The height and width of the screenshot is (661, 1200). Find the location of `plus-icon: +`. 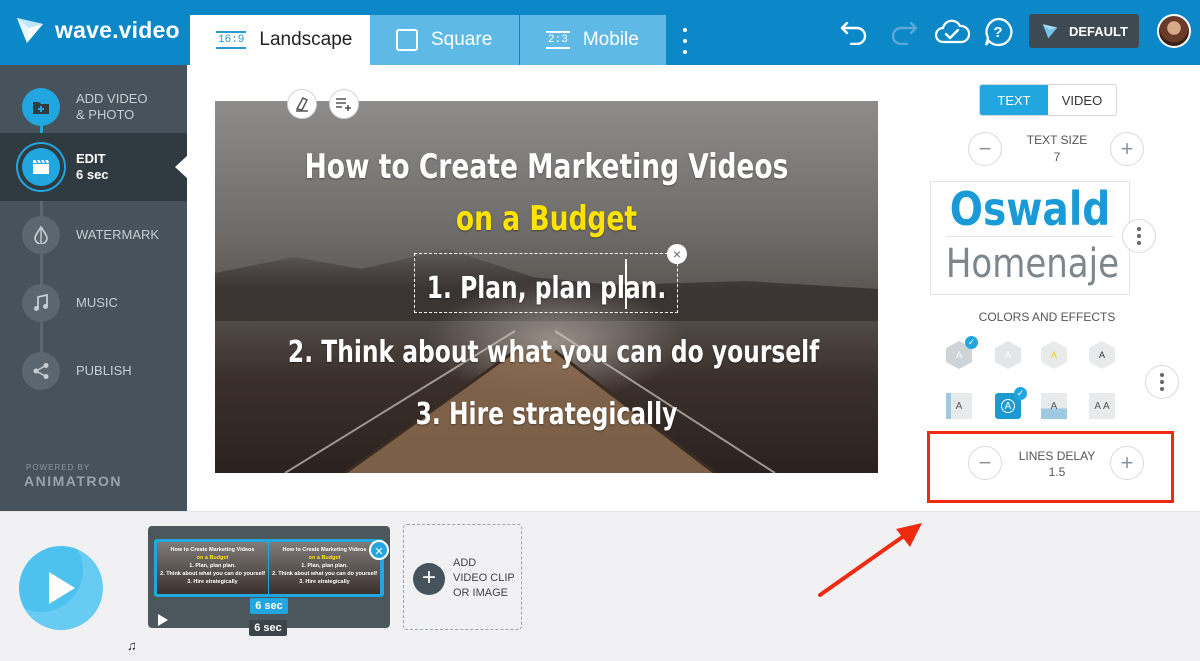

plus-icon: + is located at coordinates (429, 579).